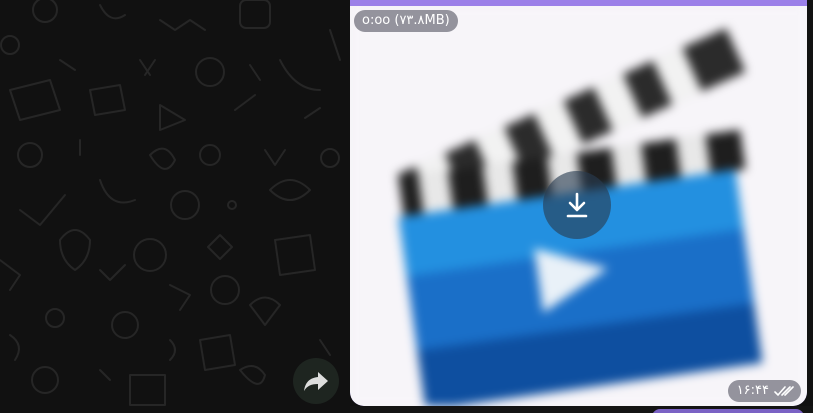 The height and width of the screenshot is (413, 813). I want to click on message-time-badge: ۱۶:۴۴, so click(764, 391).